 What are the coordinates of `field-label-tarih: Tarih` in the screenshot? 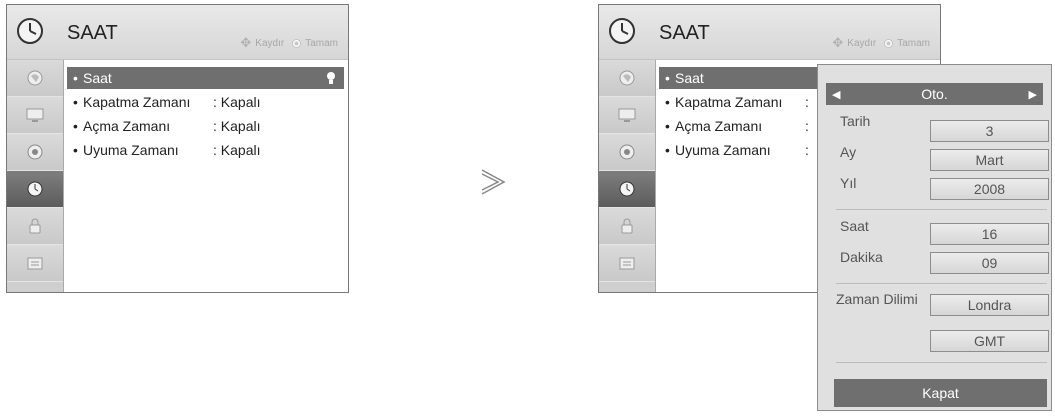 It's located at (855, 121).